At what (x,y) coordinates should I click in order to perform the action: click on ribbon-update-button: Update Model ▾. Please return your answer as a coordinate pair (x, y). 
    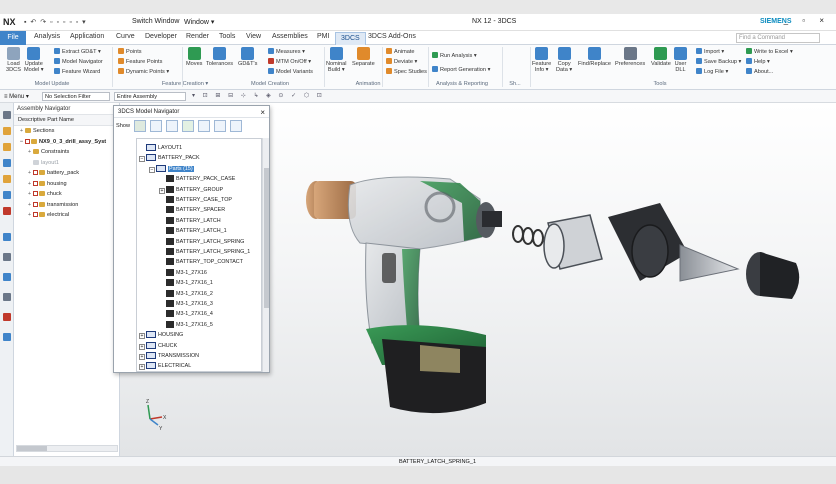
    Looking at the image, I should click on (34, 60).